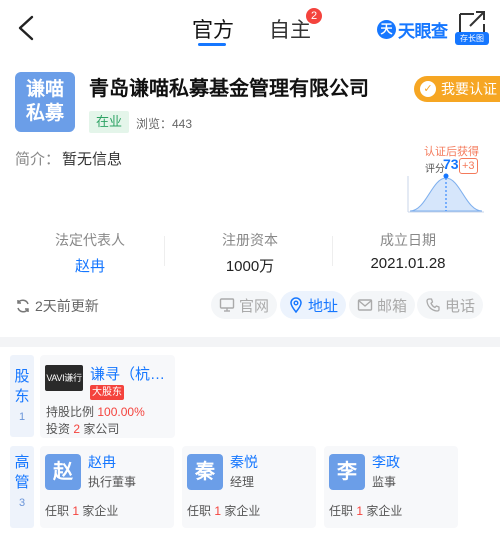 The height and width of the screenshot is (543, 500). I want to click on manager-name: 李政, so click(386, 462).